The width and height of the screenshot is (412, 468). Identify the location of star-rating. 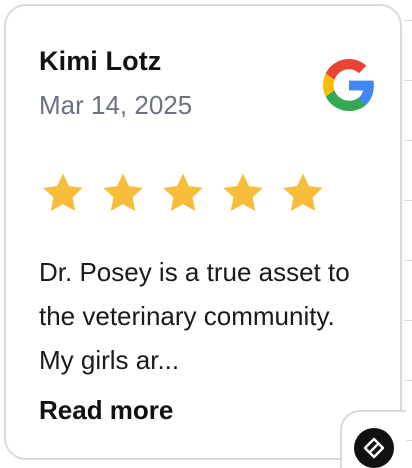
(183, 193).